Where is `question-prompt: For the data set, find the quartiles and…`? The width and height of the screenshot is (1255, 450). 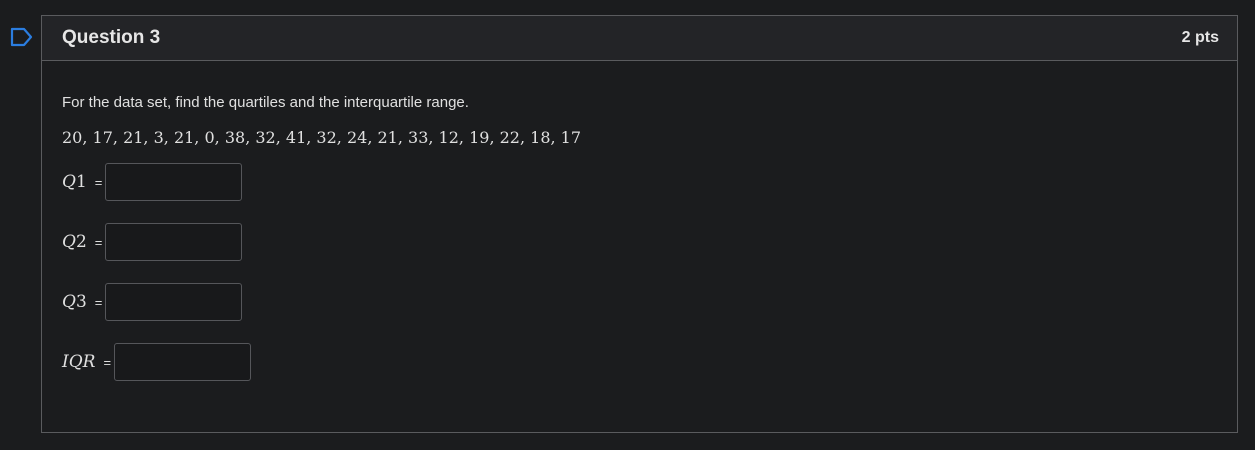
question-prompt: For the data set, find the quartiles and… is located at coordinates (265, 102).